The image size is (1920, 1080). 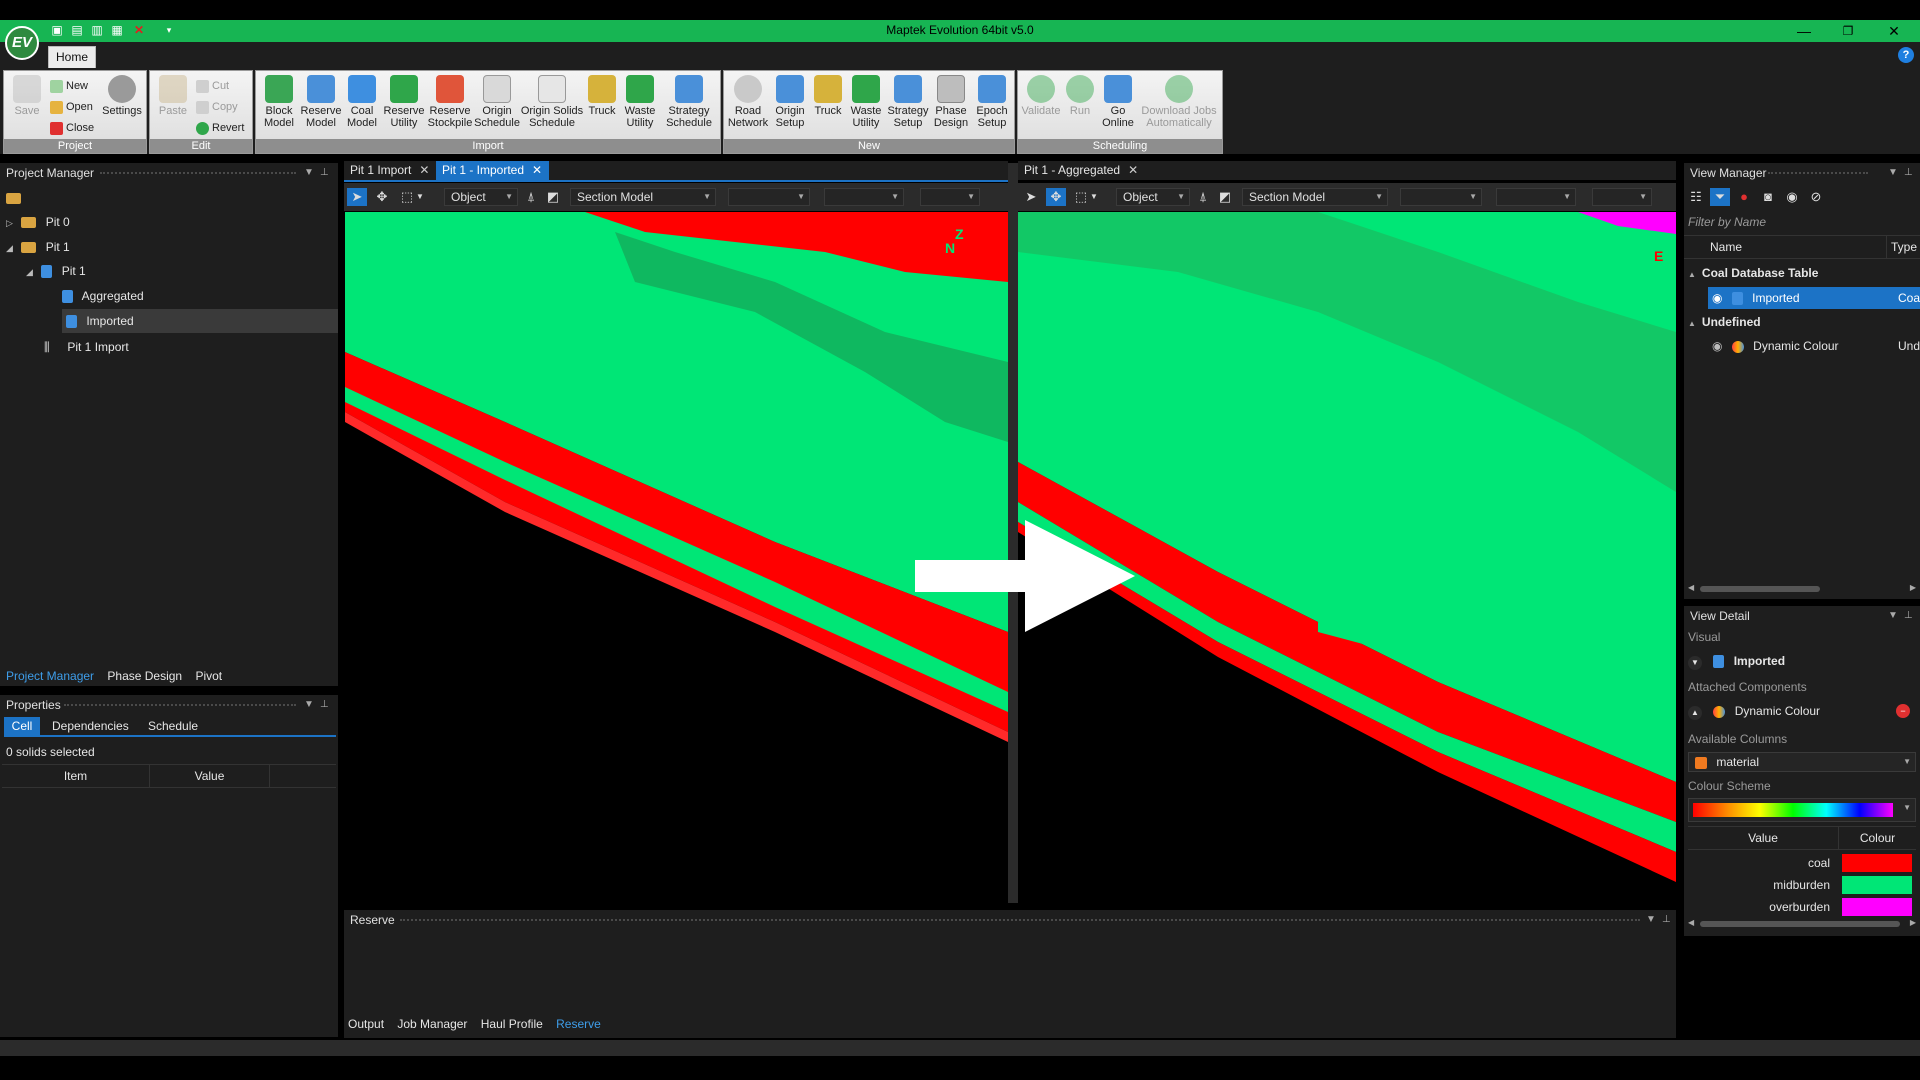 What do you see at coordinates (71, 107) in the screenshot?
I see `open-button: Open` at bounding box center [71, 107].